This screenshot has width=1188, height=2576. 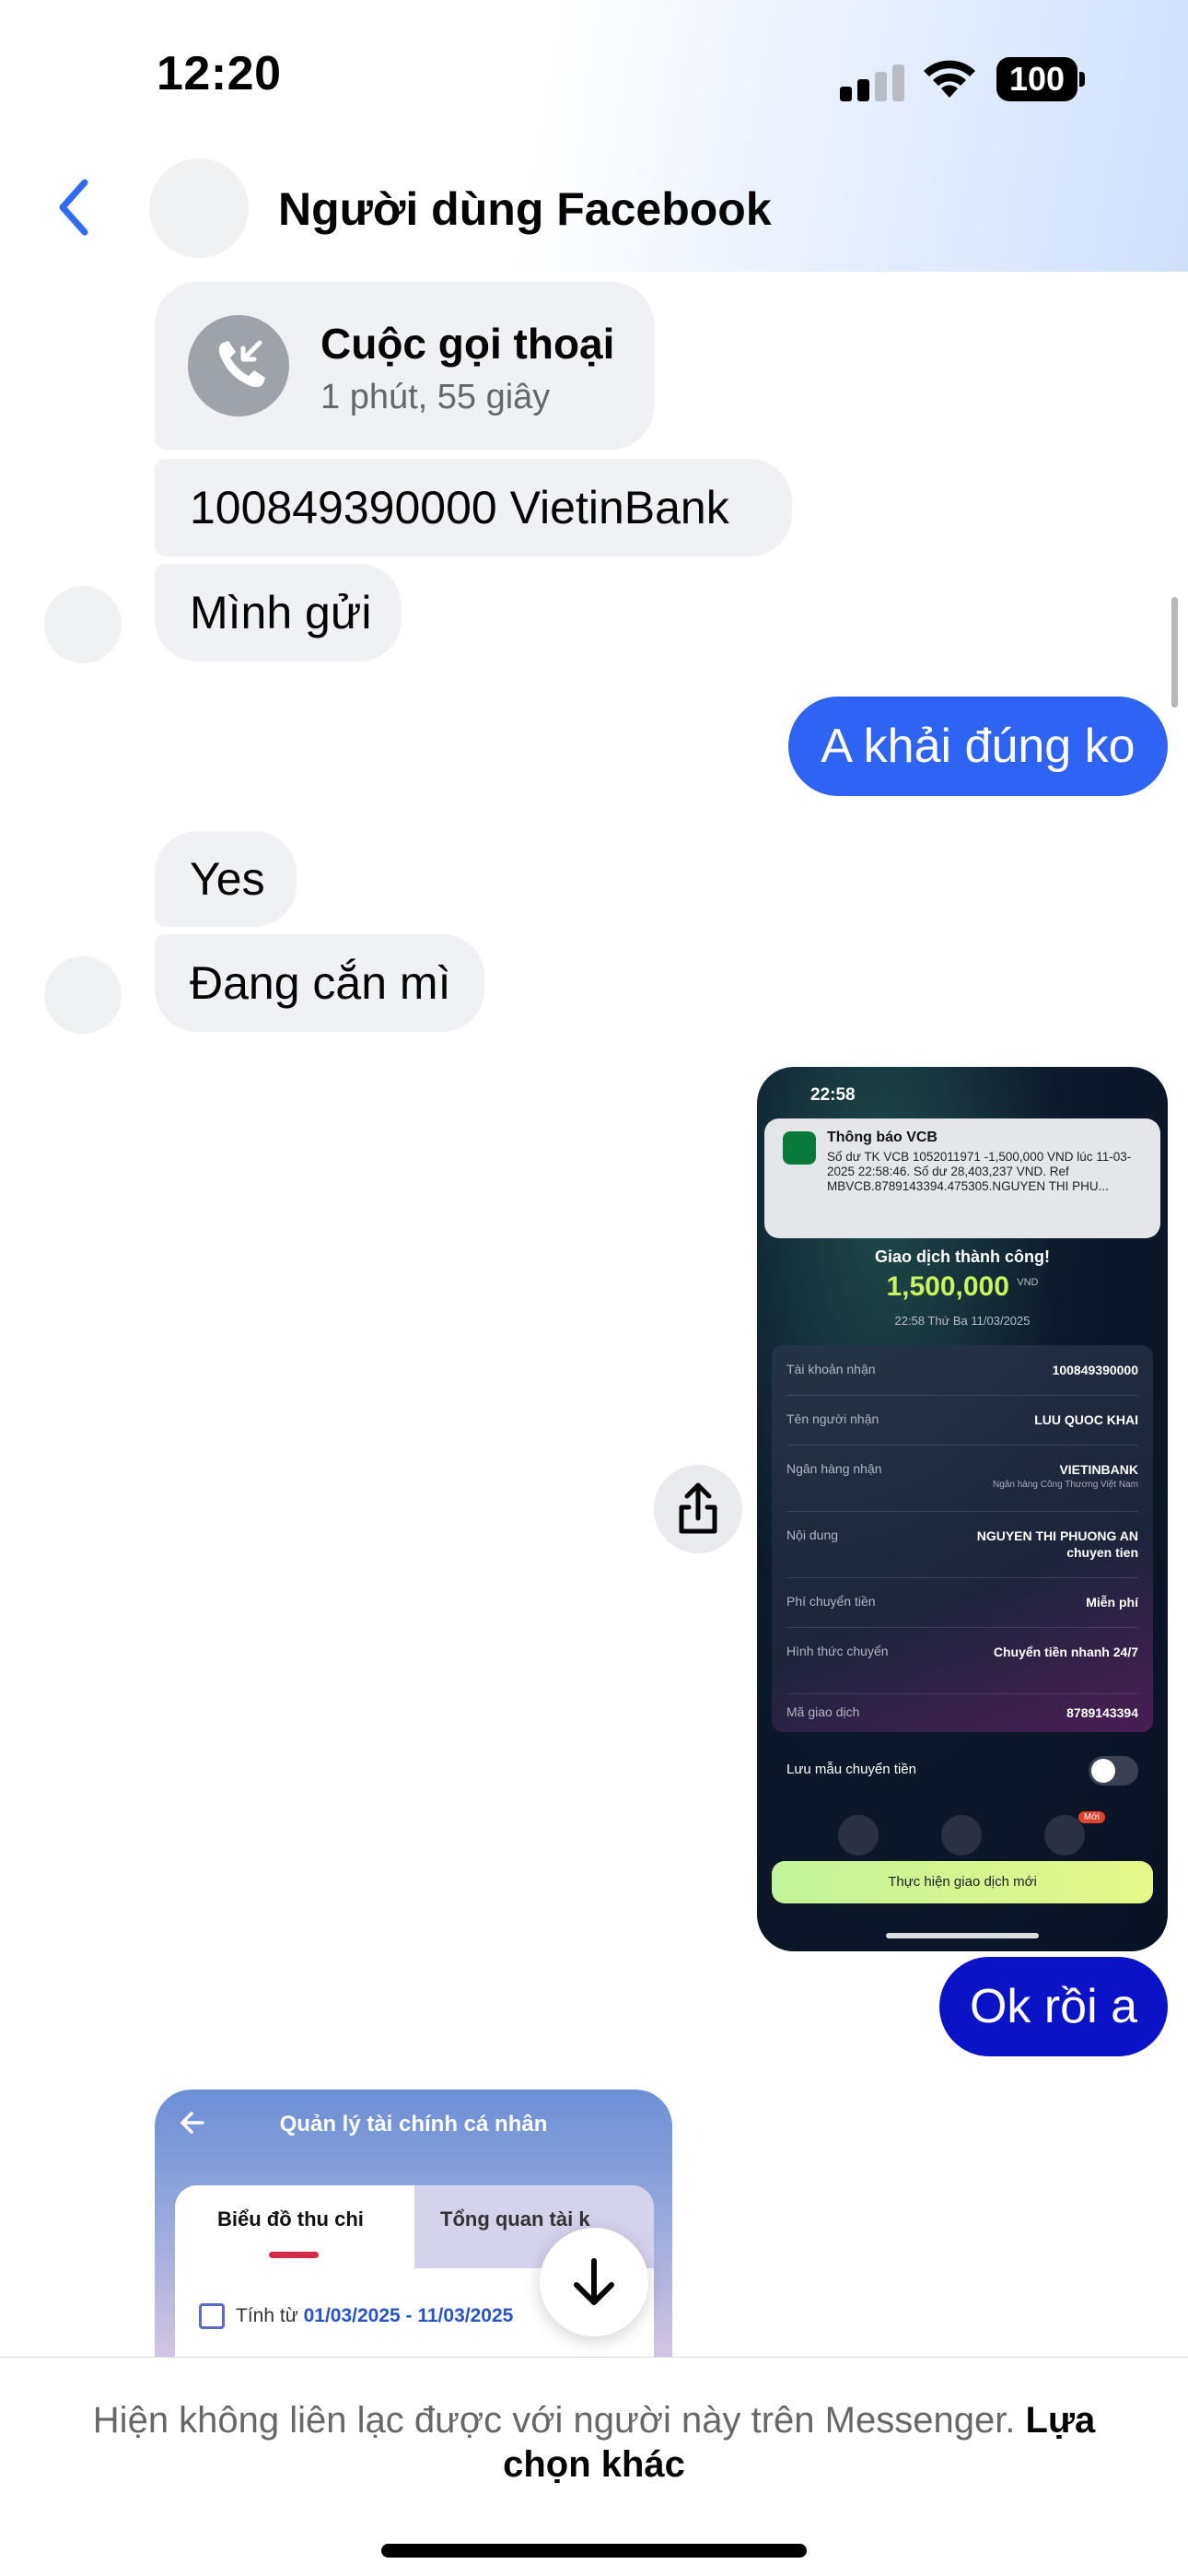 What do you see at coordinates (1174, 652) in the screenshot?
I see `scrollbar` at bounding box center [1174, 652].